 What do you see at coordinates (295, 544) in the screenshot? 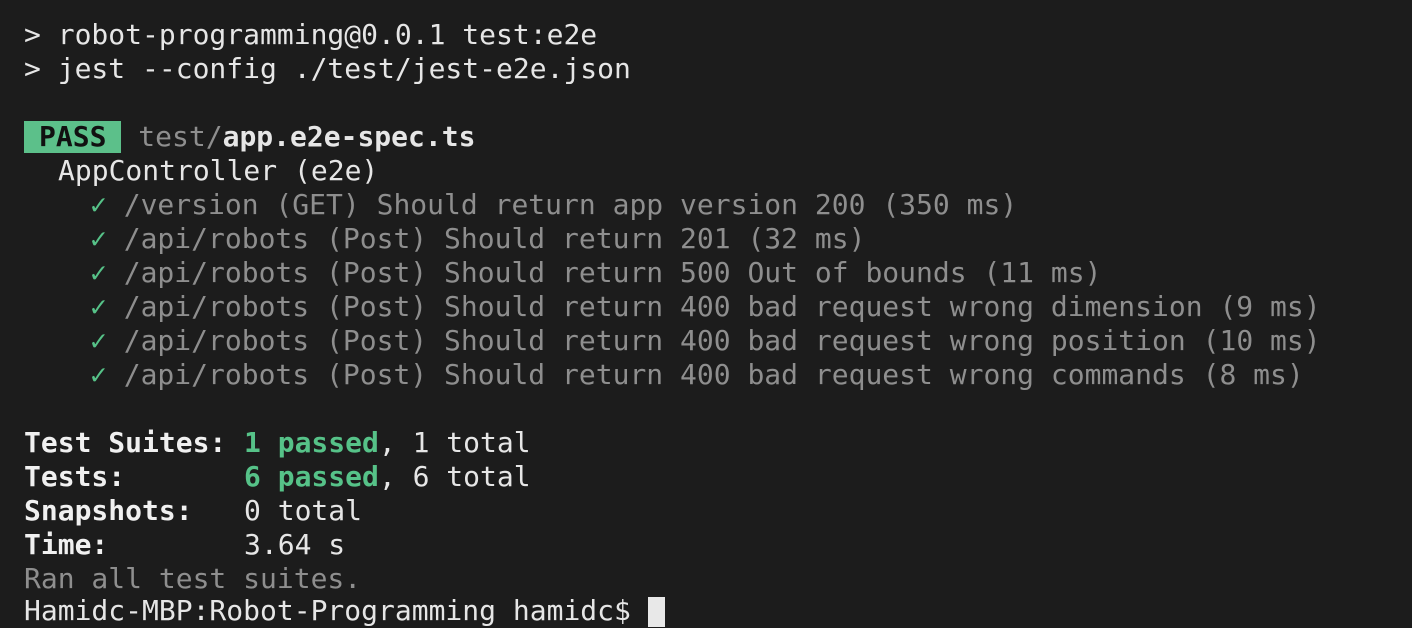
I see `summary-time-value: 3.64 s` at bounding box center [295, 544].